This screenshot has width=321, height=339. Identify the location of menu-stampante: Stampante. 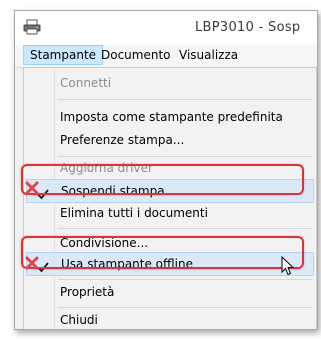
(63, 55).